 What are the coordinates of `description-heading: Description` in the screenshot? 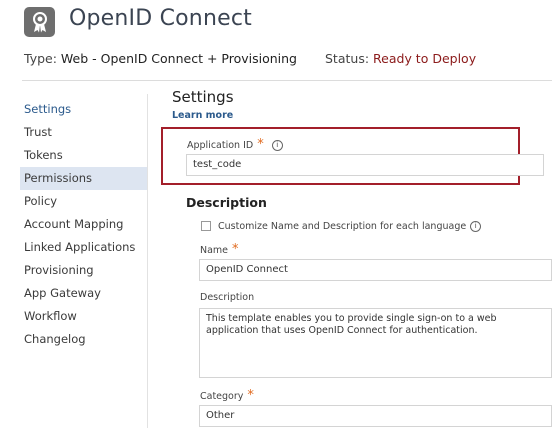 It's located at (226, 202).